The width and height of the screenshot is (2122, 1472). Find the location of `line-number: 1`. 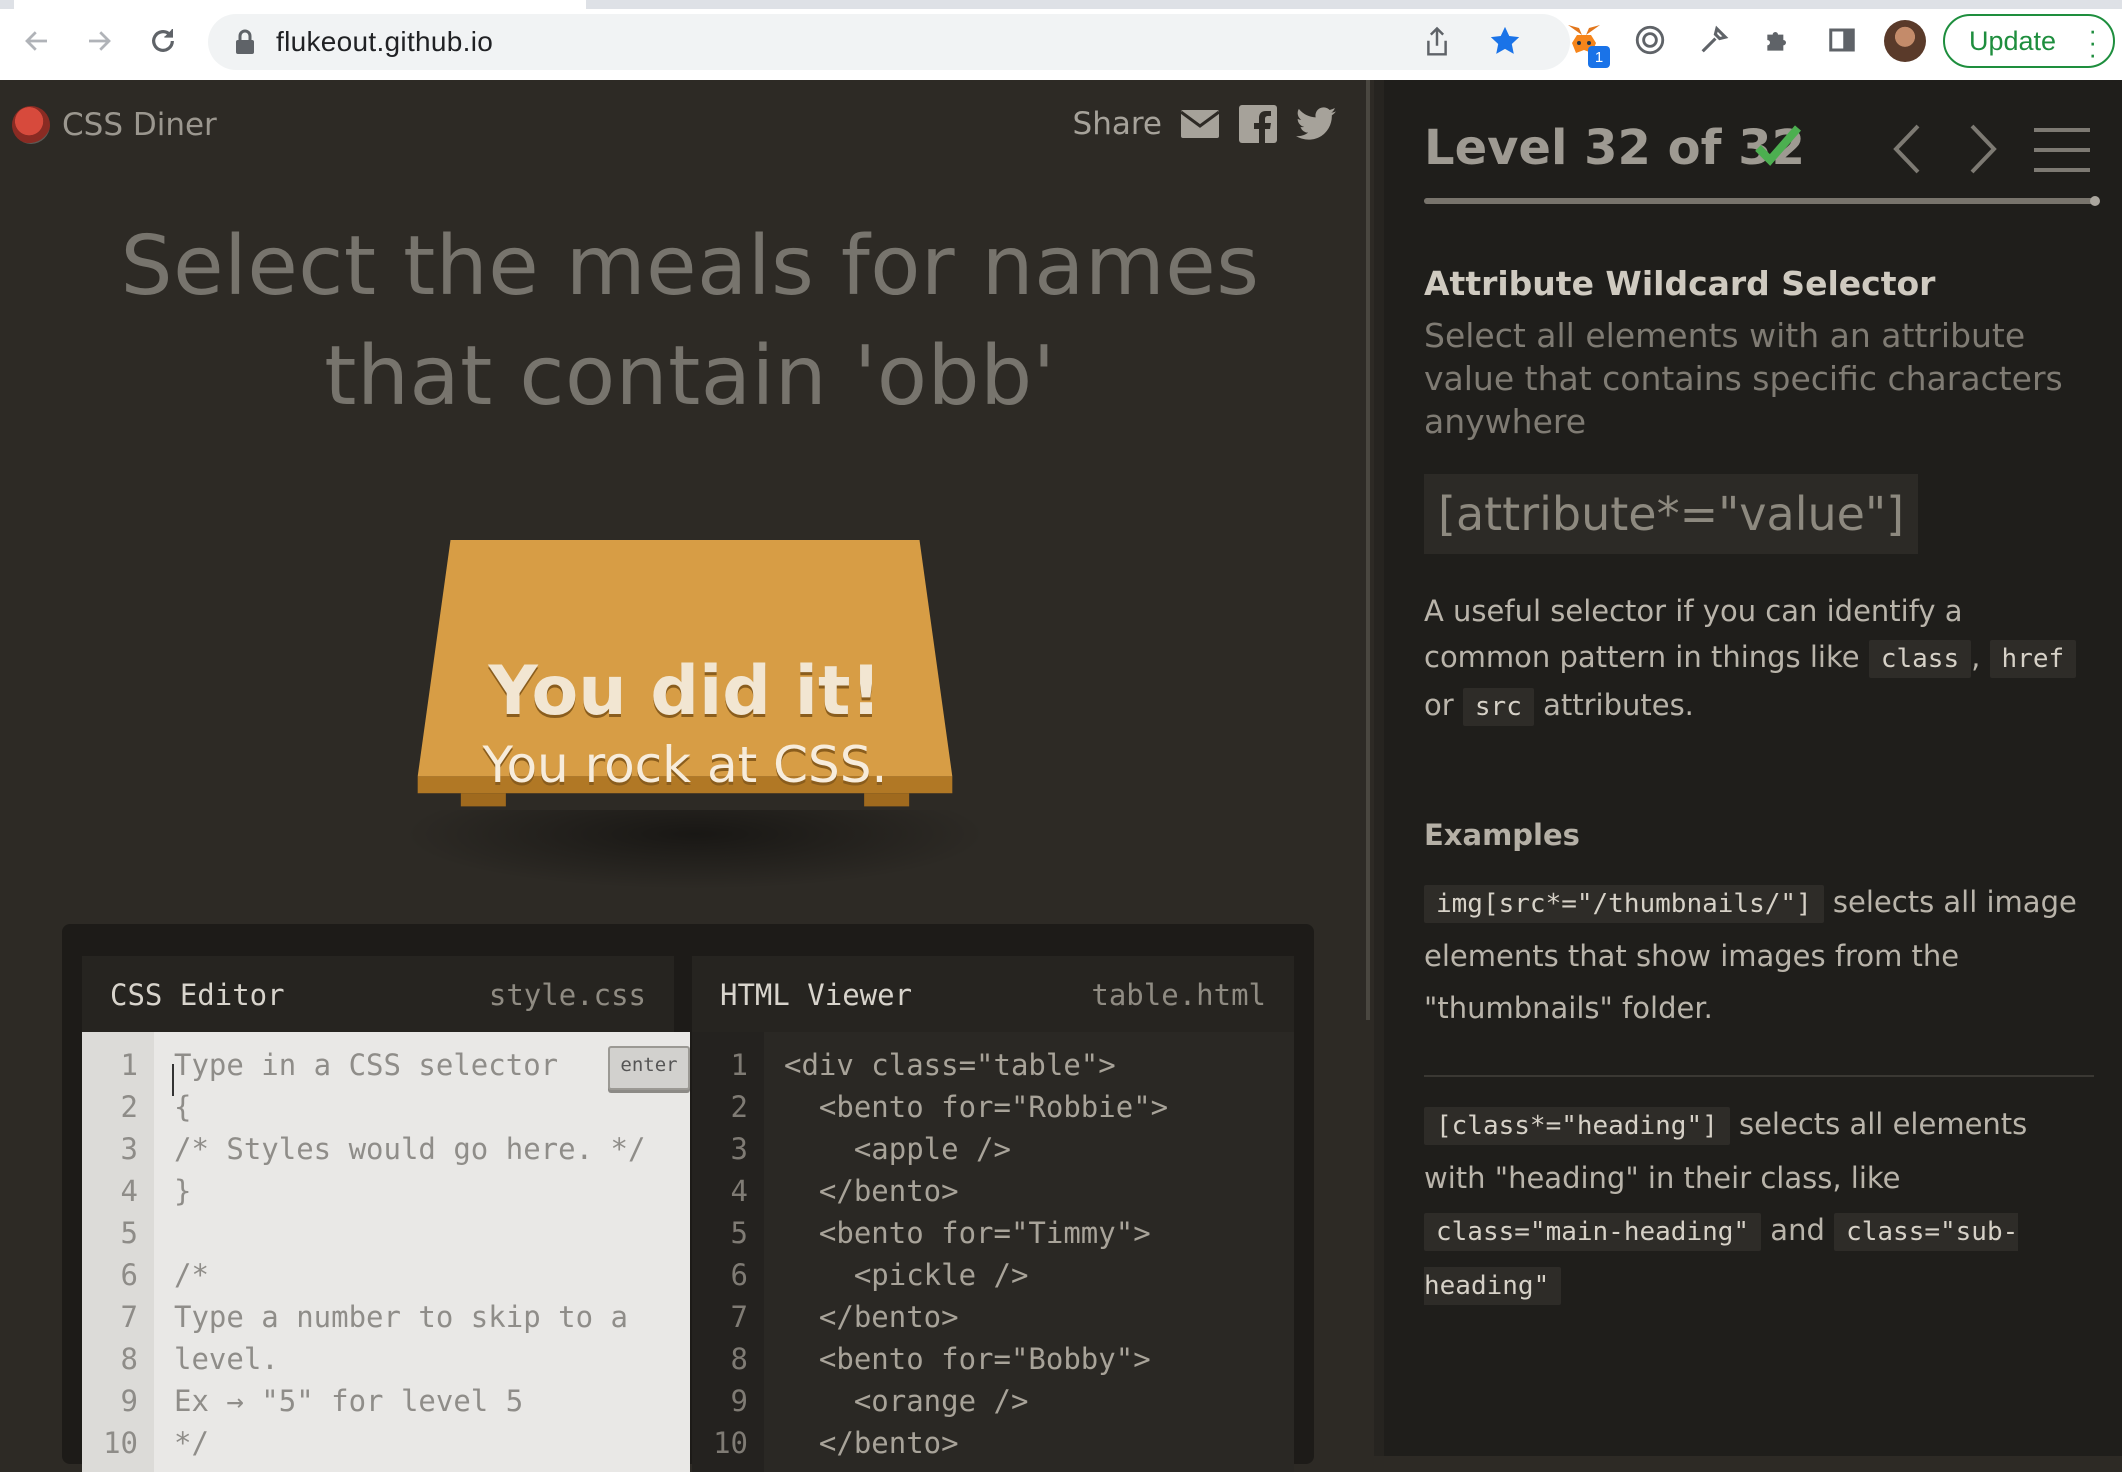

line-number: 1 is located at coordinates (739, 1065).